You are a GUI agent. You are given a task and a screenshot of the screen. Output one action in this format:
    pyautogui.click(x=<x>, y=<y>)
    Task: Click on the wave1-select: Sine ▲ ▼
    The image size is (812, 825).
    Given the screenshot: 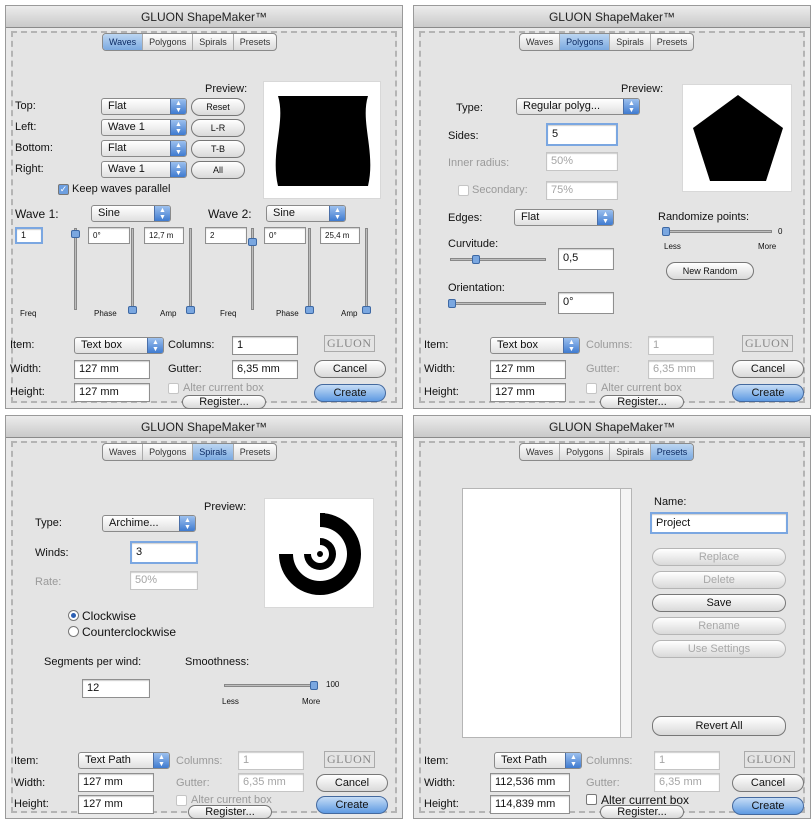 What is the action you would take?
    pyautogui.click(x=131, y=213)
    